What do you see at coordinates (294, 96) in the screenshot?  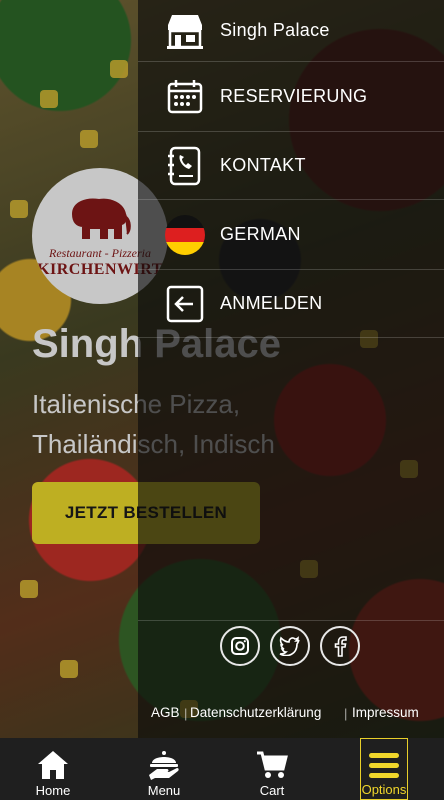 I see `drawer-item-label: RESERVIERUNG` at bounding box center [294, 96].